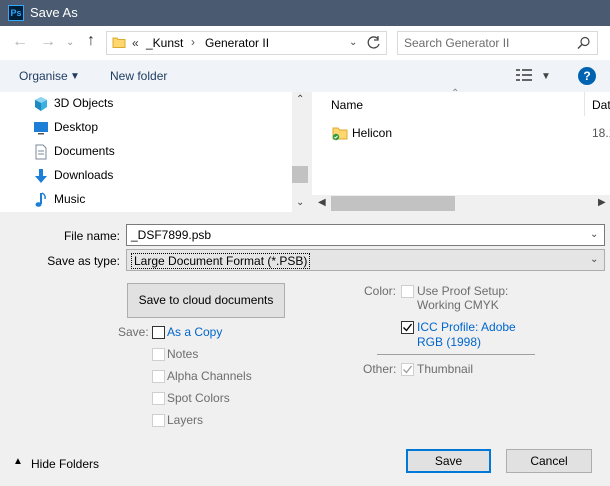 Image resolution: width=610 pixels, height=486 pixels. I want to click on cube-icon, so click(41, 104).